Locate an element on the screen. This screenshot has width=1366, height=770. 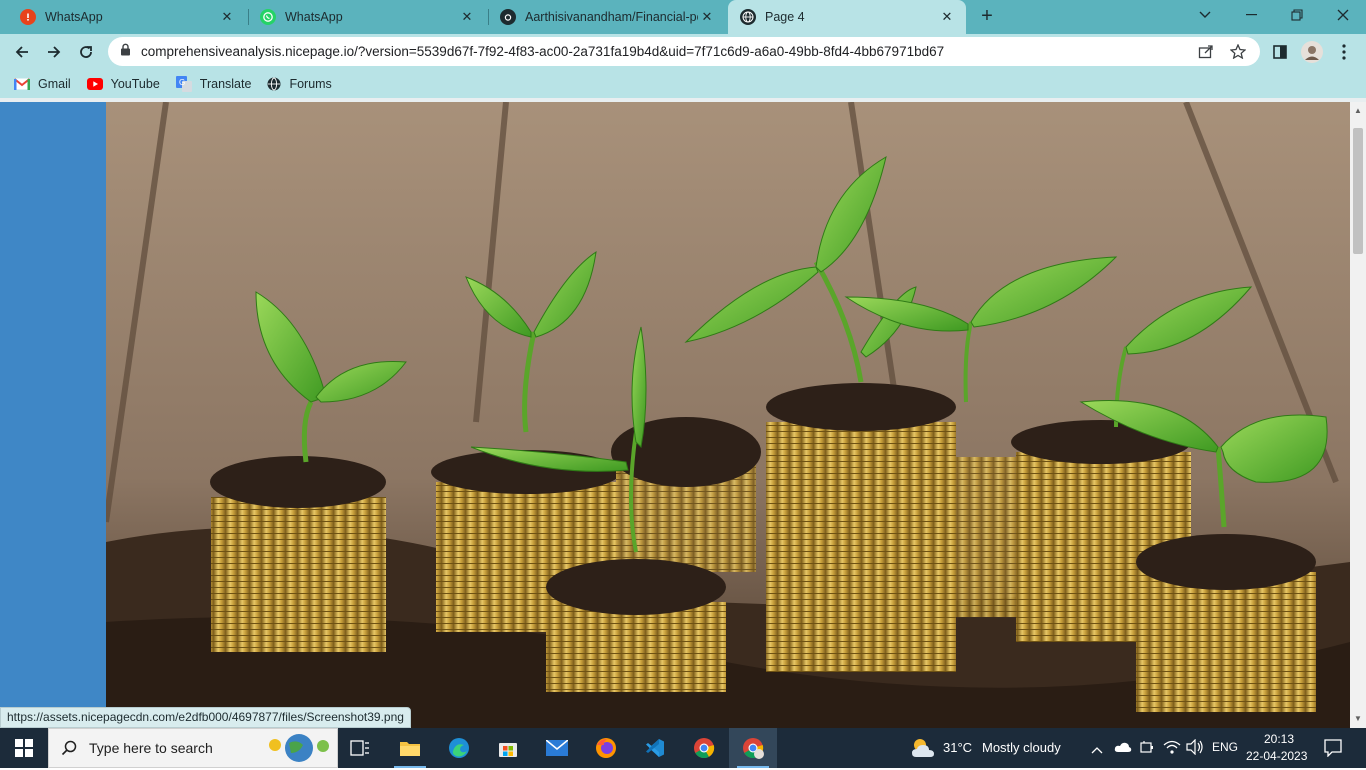
tab-github: Aarthisivanandham/Financial-pe ✕ is located at coordinates (607, 17).